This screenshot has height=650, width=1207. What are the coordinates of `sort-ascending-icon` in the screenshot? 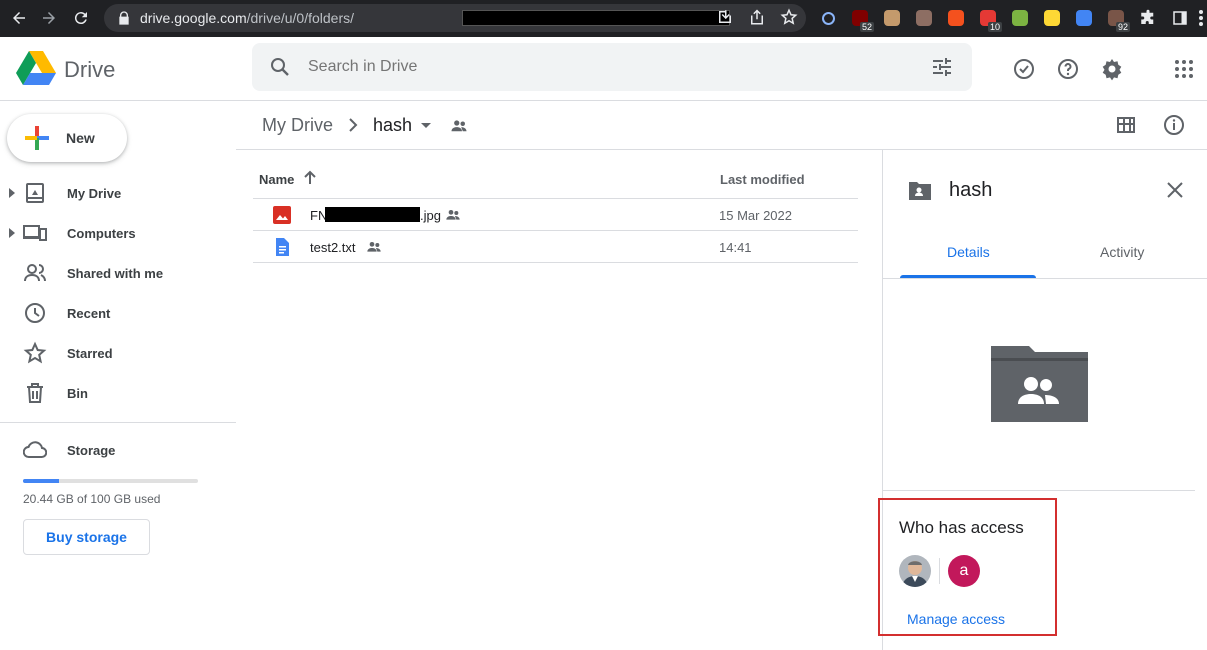 It's located at (310, 178).